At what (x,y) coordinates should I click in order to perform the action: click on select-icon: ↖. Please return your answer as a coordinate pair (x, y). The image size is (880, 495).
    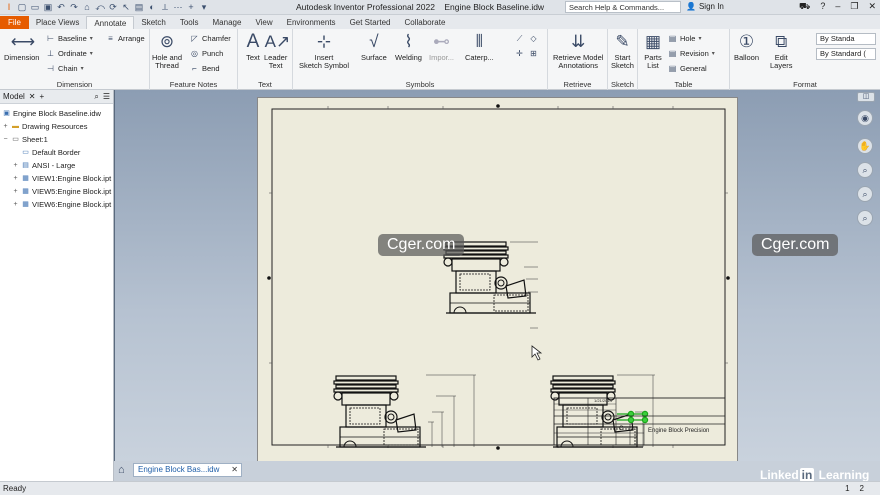
    Looking at the image, I should click on (126, 7).